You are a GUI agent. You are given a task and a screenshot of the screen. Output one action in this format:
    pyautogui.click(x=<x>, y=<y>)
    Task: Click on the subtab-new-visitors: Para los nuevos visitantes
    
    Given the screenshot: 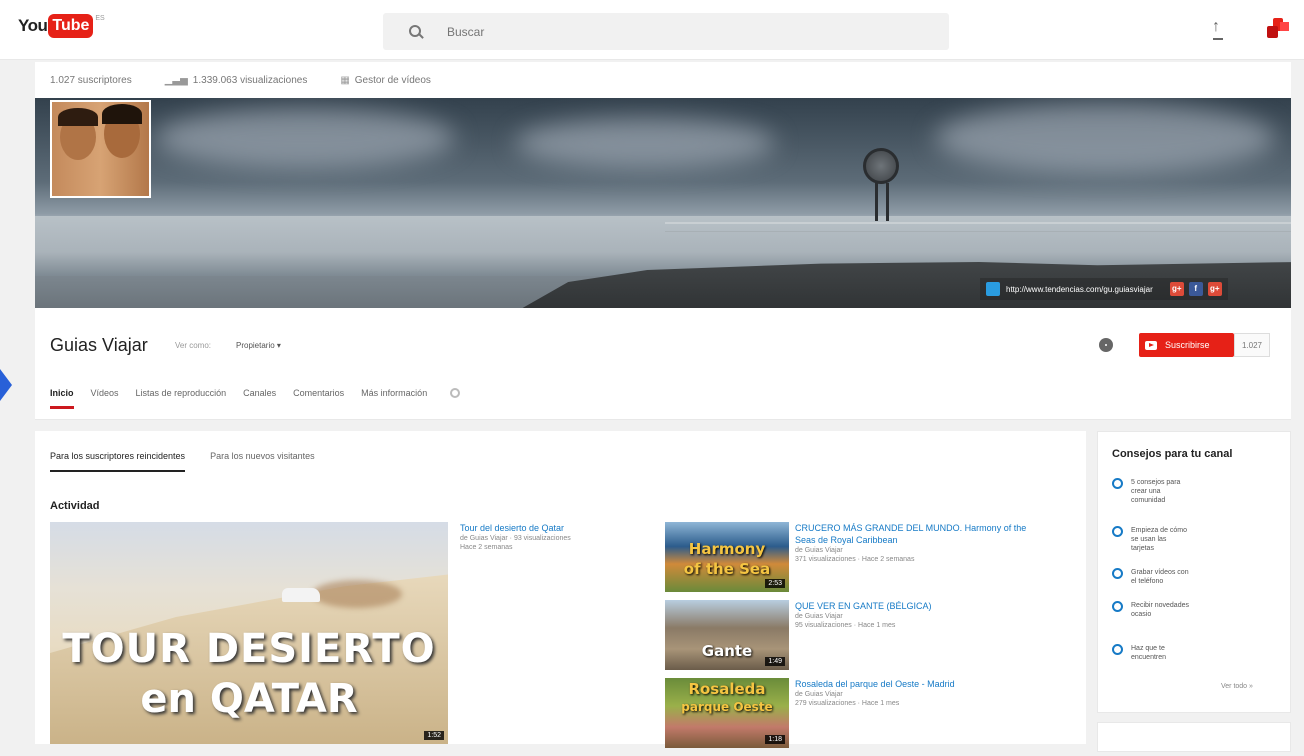 What is the action you would take?
    pyautogui.click(x=262, y=461)
    